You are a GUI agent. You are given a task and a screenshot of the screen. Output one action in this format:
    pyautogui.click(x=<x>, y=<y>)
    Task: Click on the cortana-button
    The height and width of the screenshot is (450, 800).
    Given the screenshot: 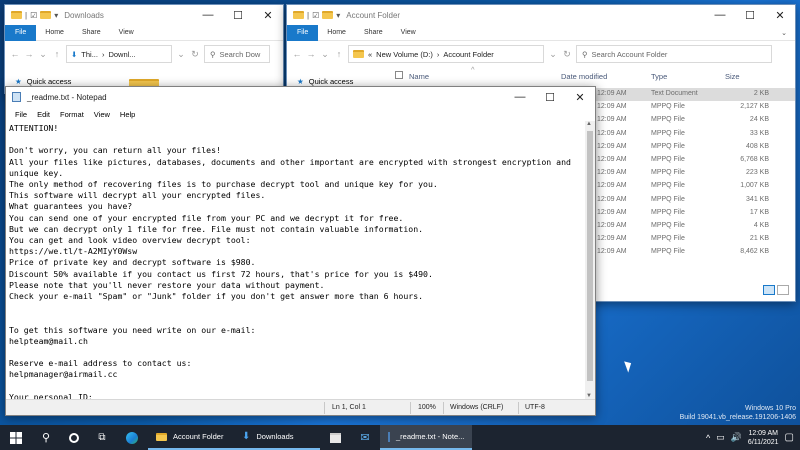 What is the action you would take?
    pyautogui.click(x=74, y=437)
    